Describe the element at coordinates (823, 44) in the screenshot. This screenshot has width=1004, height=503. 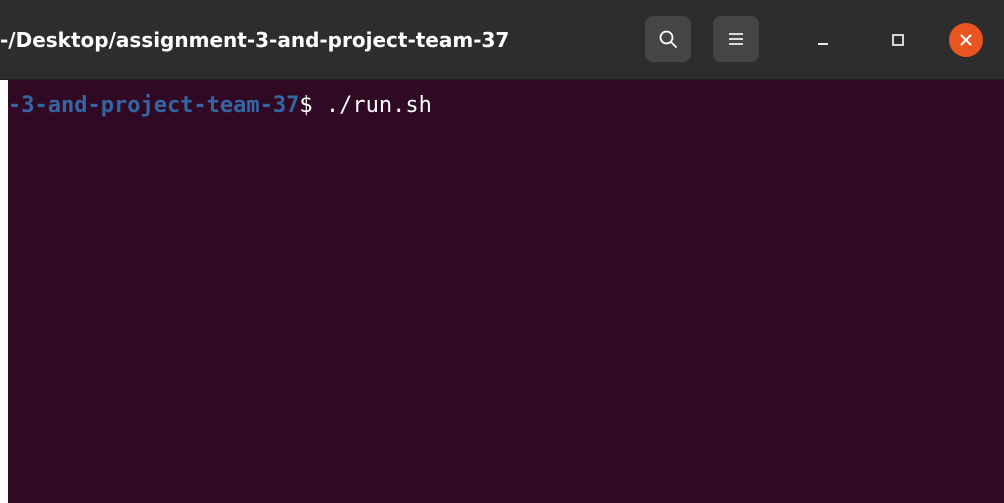
I see `minimize-icon` at that location.